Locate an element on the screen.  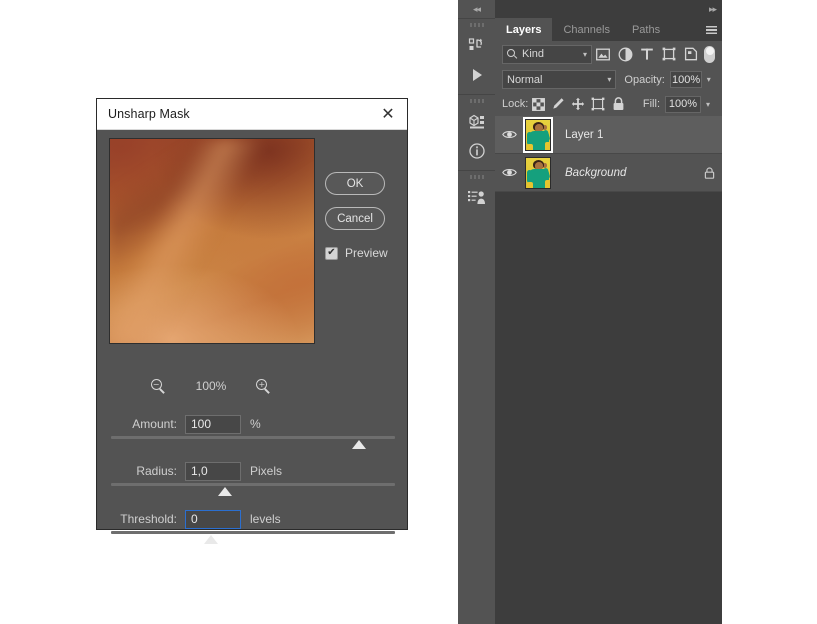
layer-locked-icon is located at coordinates (709, 172).